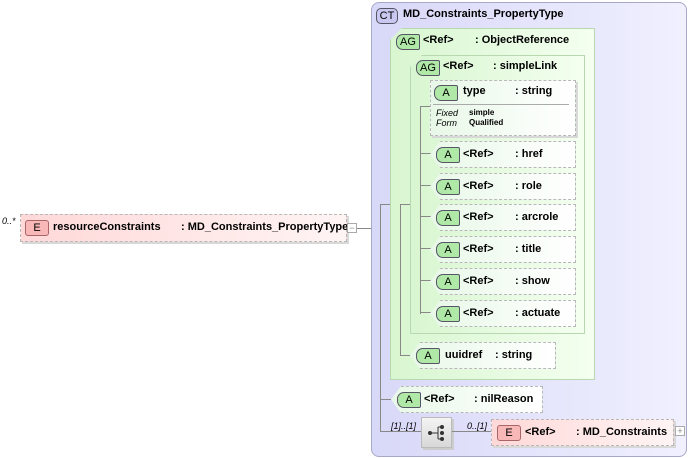  What do you see at coordinates (447, 113) in the screenshot?
I see `fixed-label: Fixed` at bounding box center [447, 113].